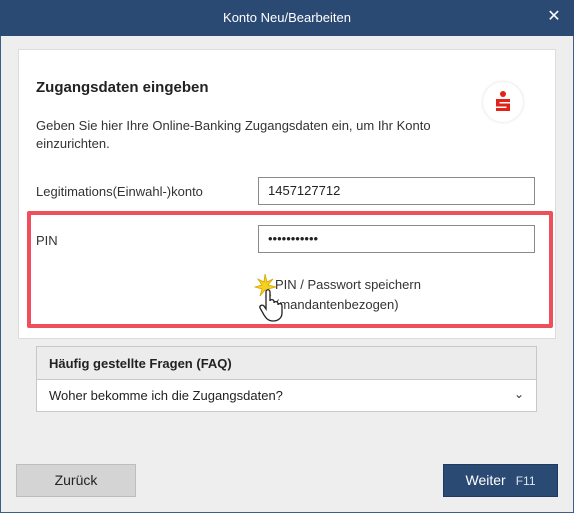 This screenshot has width=574, height=513. What do you see at coordinates (348, 284) in the screenshot?
I see `save-pin-label-line1: PIN / Passwort speichern` at bounding box center [348, 284].